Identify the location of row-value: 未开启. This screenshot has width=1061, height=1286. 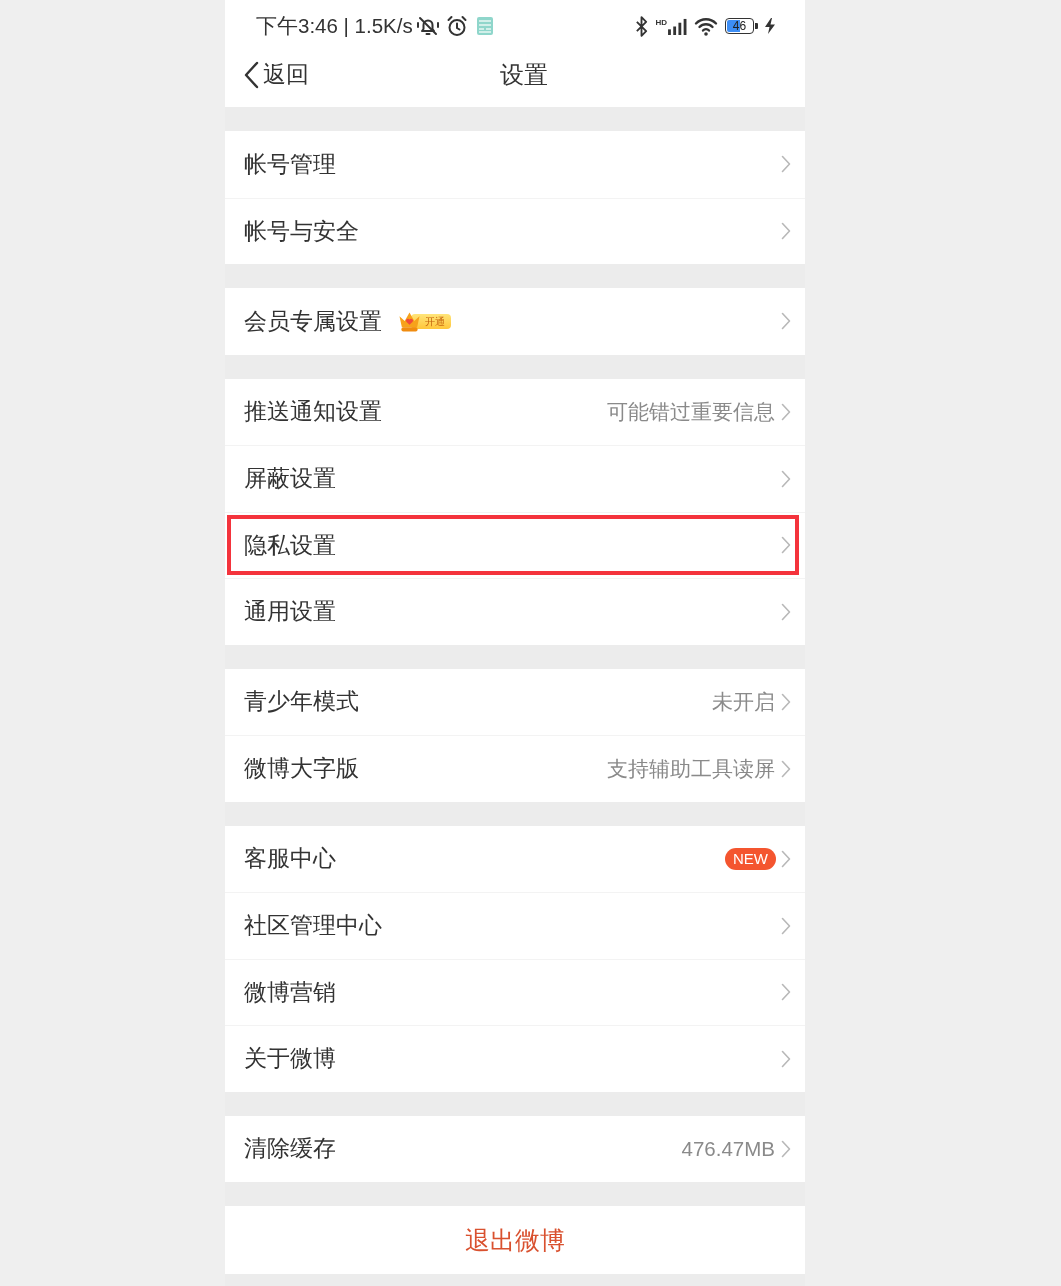
(743, 701).